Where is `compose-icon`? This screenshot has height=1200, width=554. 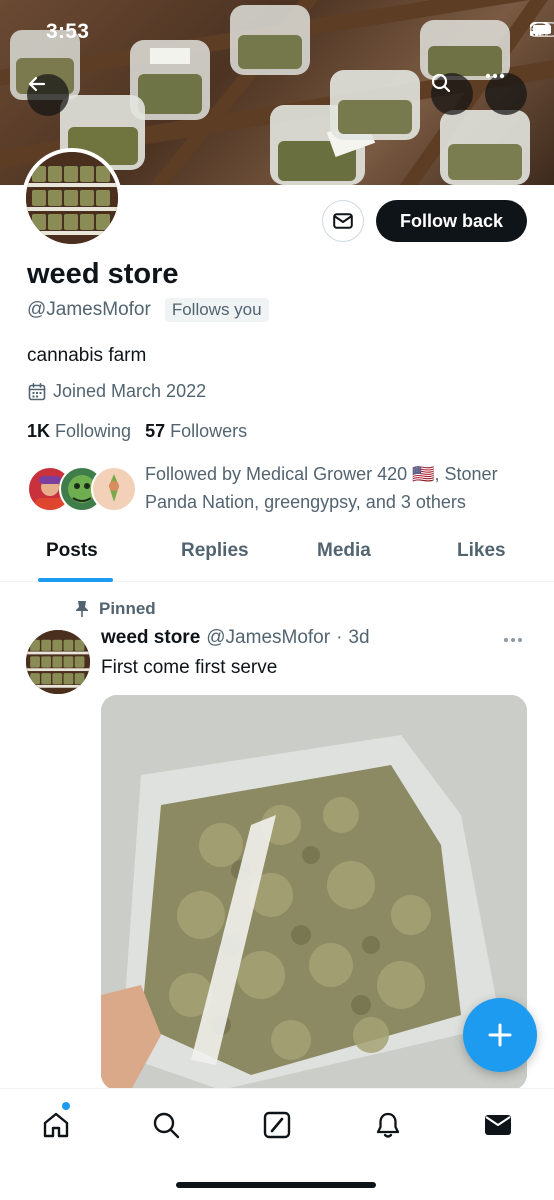 compose-icon is located at coordinates (277, 1125).